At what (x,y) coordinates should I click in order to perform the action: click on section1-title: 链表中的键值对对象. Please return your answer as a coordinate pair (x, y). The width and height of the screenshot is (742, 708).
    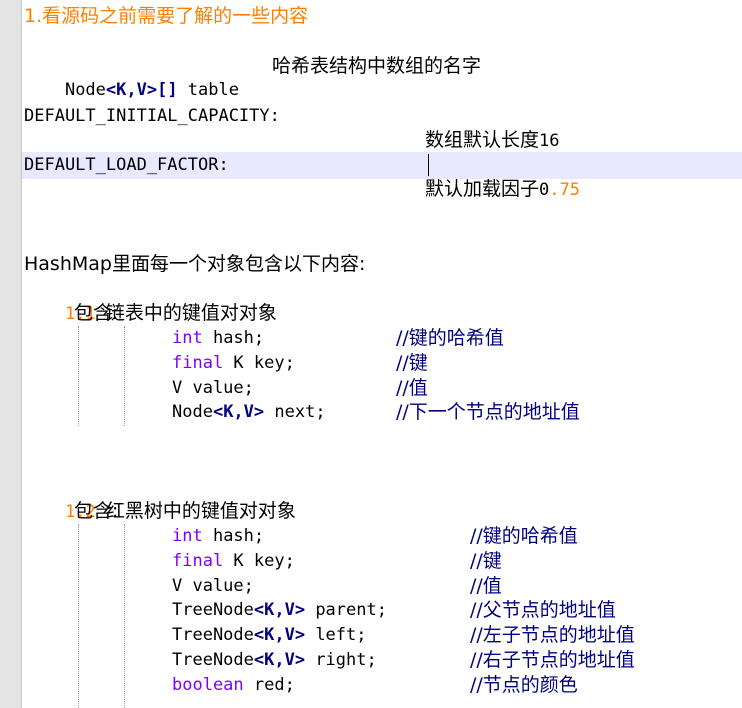
    Looking at the image, I should click on (191, 313).